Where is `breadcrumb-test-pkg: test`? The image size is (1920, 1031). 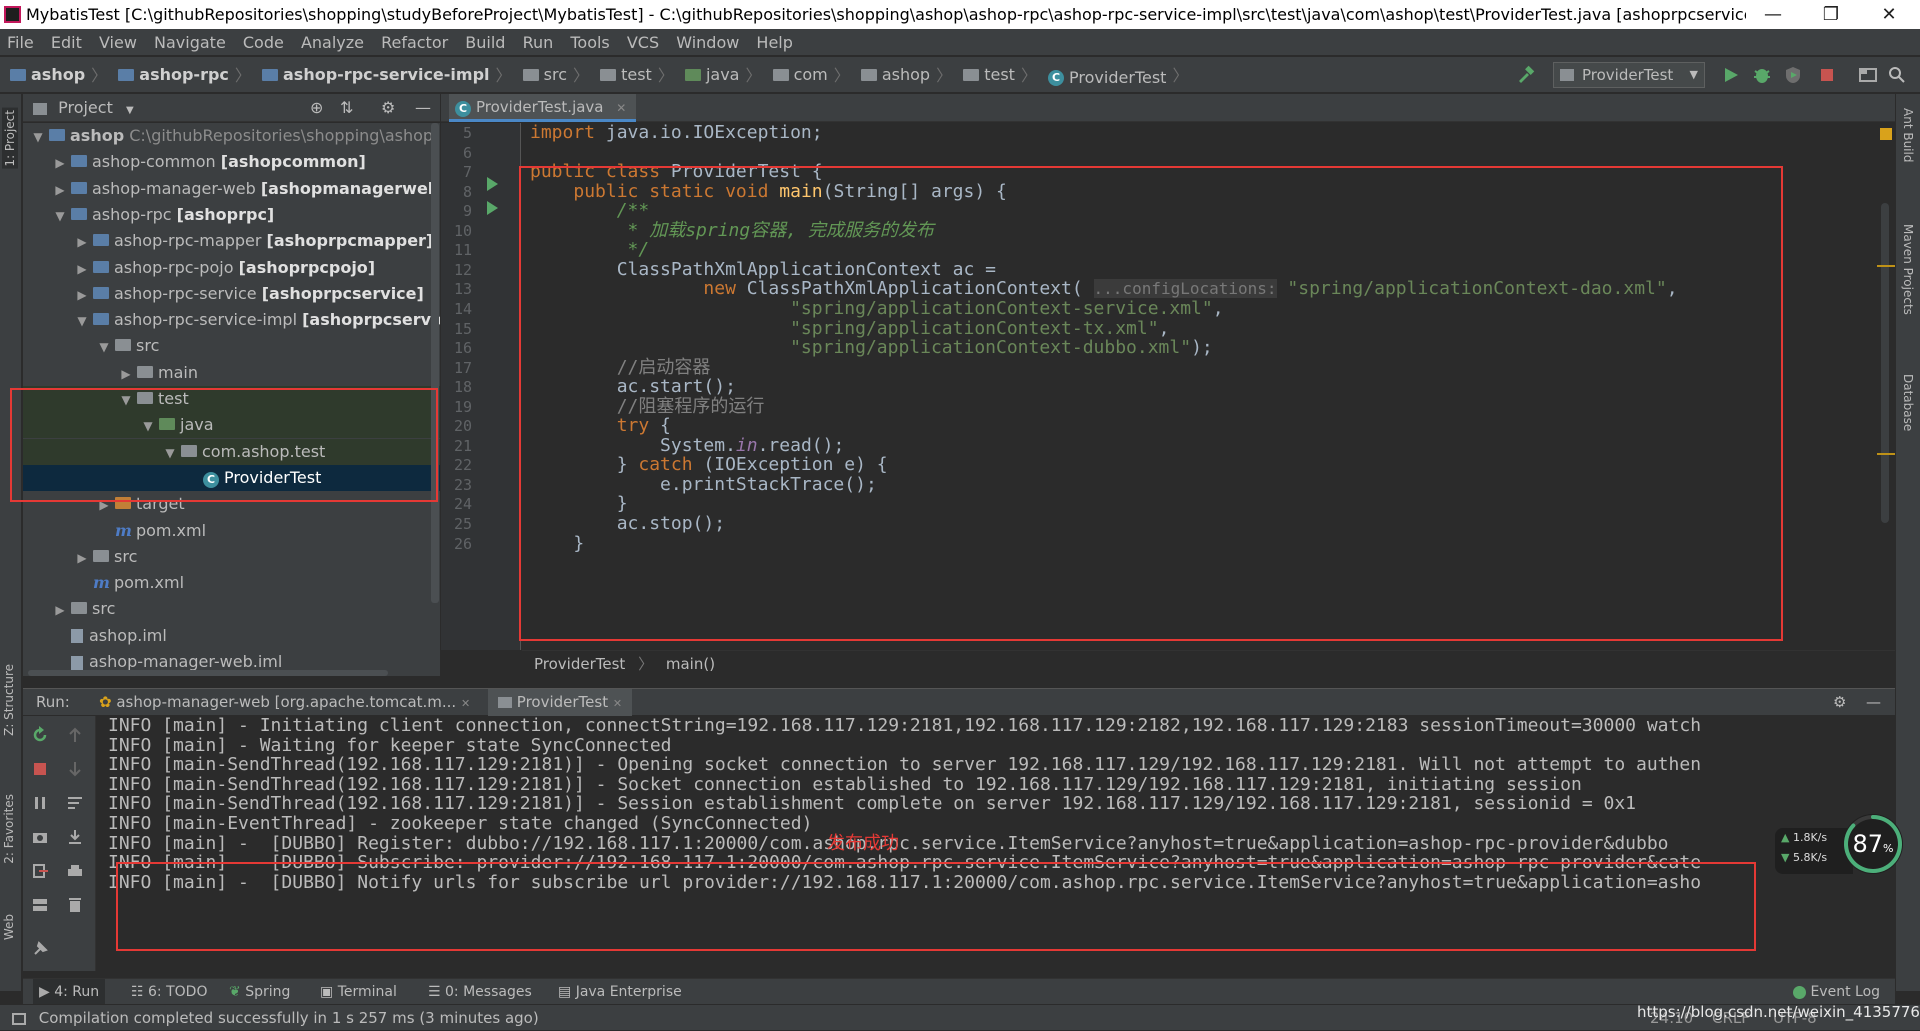
breadcrumb-test-pkg: test is located at coordinates (989, 75).